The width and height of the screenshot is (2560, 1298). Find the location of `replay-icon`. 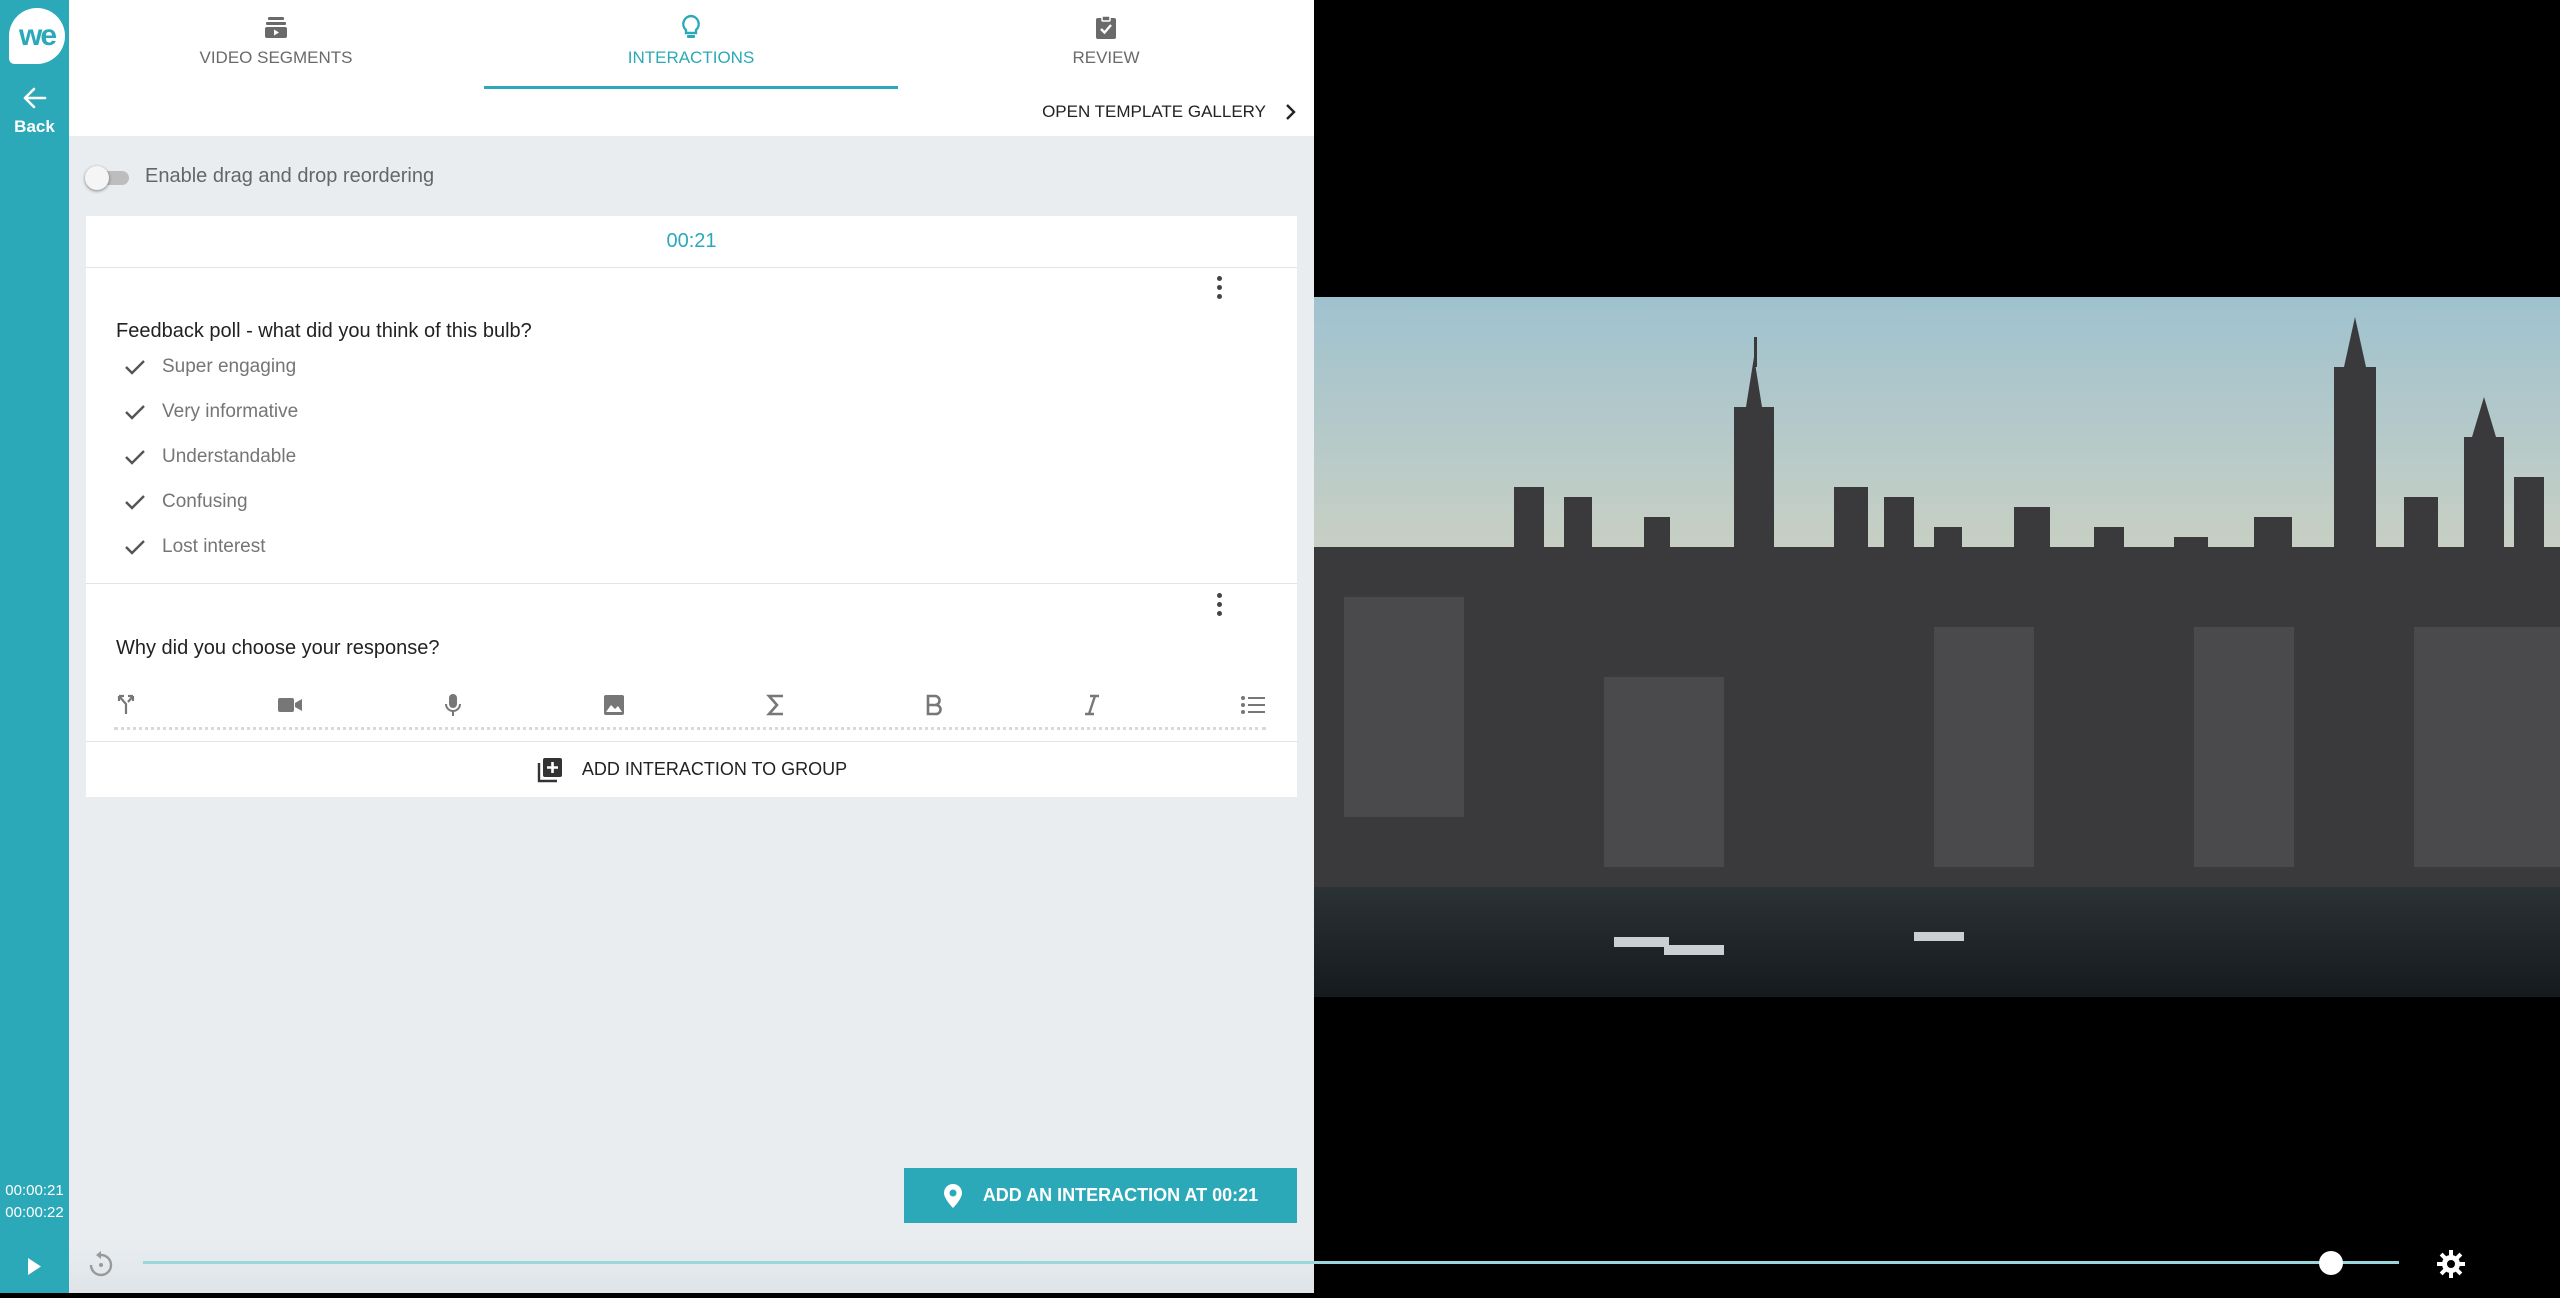

replay-icon is located at coordinates (101, 1265).